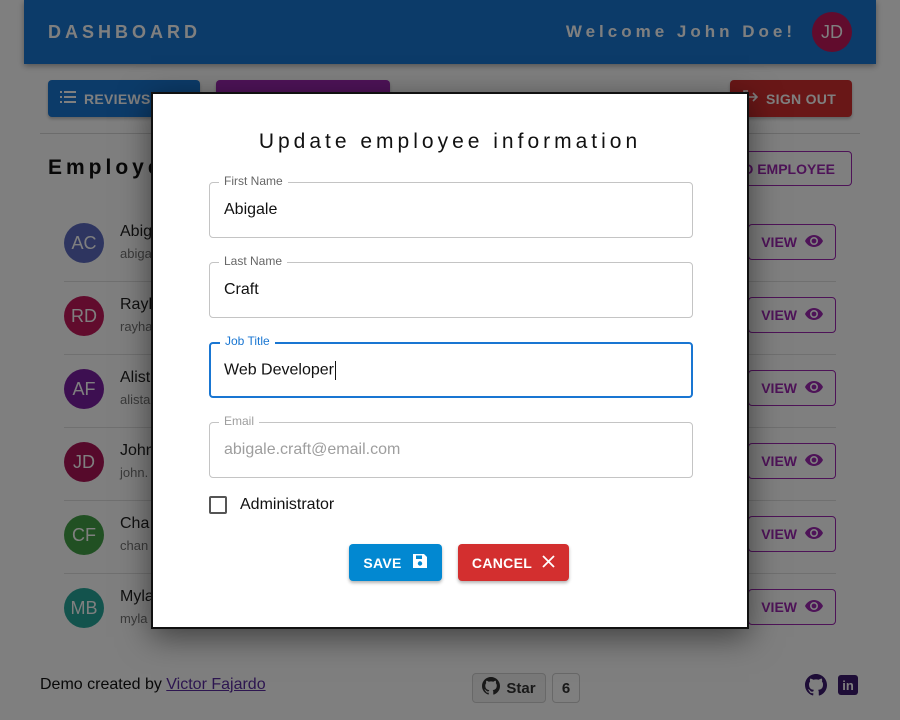  Describe the element at coordinates (502, 562) in the screenshot. I see `cancel-label: CANCEL` at that location.